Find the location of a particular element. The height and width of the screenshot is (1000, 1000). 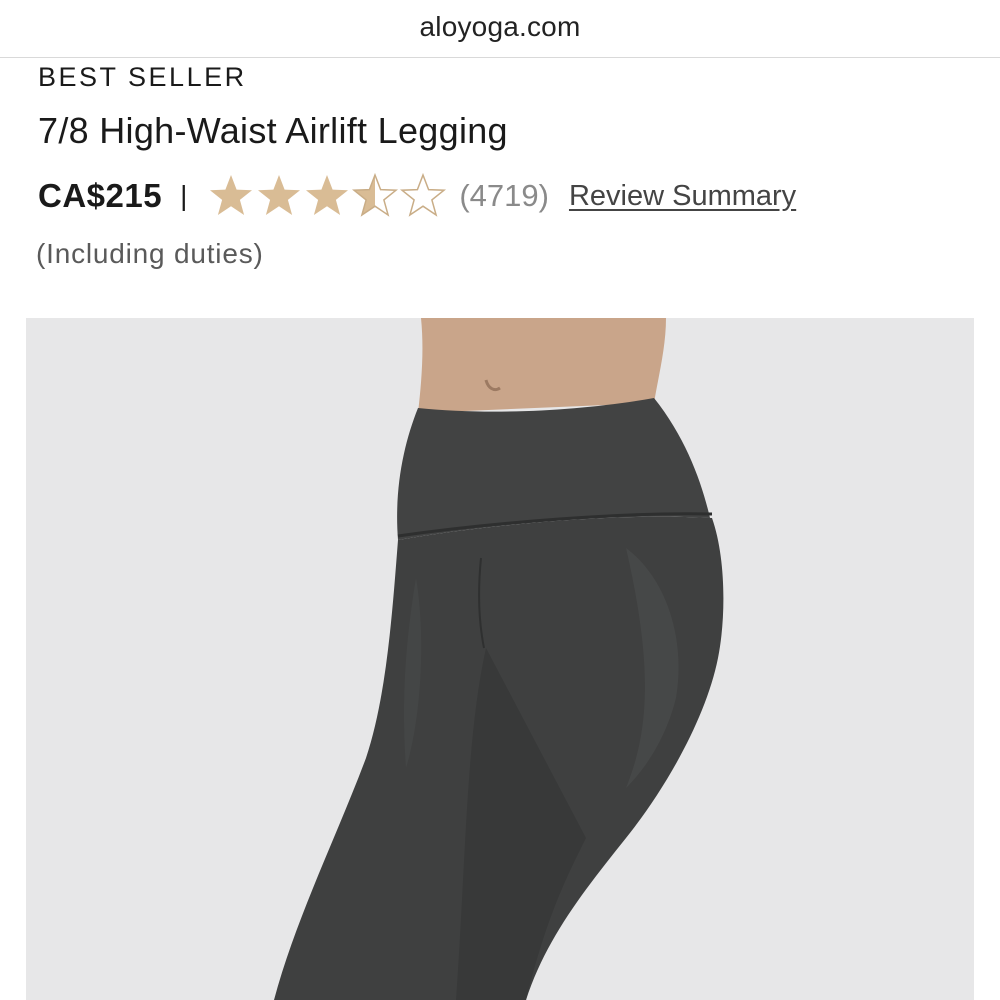

star-rating is located at coordinates (327, 196).